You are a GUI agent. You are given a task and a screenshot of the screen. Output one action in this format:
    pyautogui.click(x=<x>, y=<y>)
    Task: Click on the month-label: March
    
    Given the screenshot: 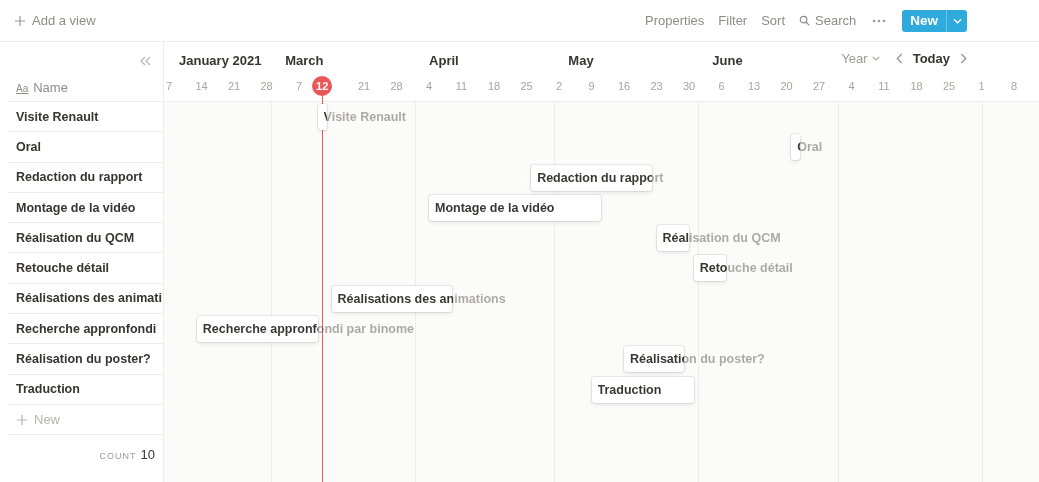 What is the action you would take?
    pyautogui.click(x=304, y=60)
    